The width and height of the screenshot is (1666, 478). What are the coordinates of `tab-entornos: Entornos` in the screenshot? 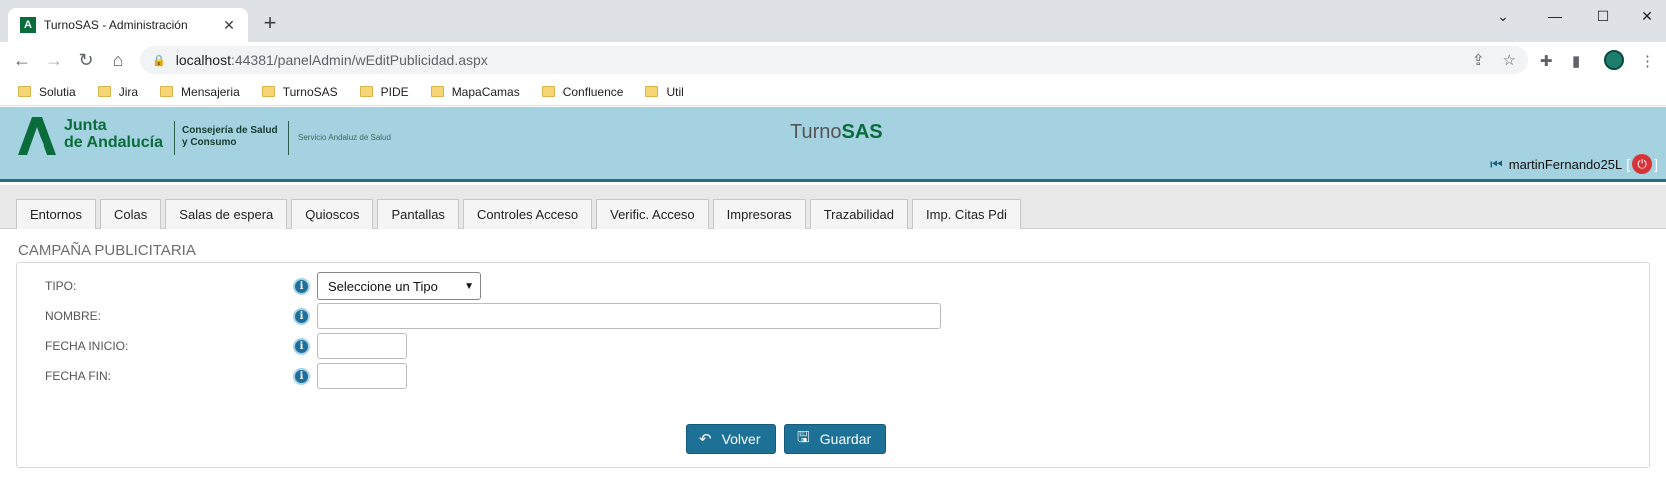 It's located at (56, 214).